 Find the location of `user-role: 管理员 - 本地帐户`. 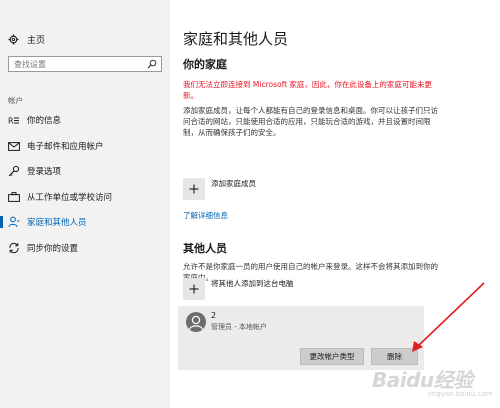

user-role: 管理员 - 本地帐户 is located at coordinates (239, 327).